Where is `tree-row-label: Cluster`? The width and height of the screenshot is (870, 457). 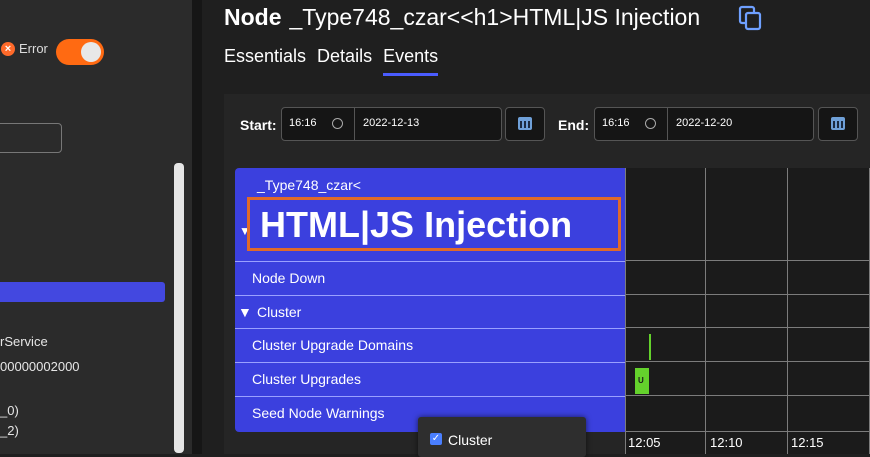 tree-row-label: Cluster is located at coordinates (279, 312).